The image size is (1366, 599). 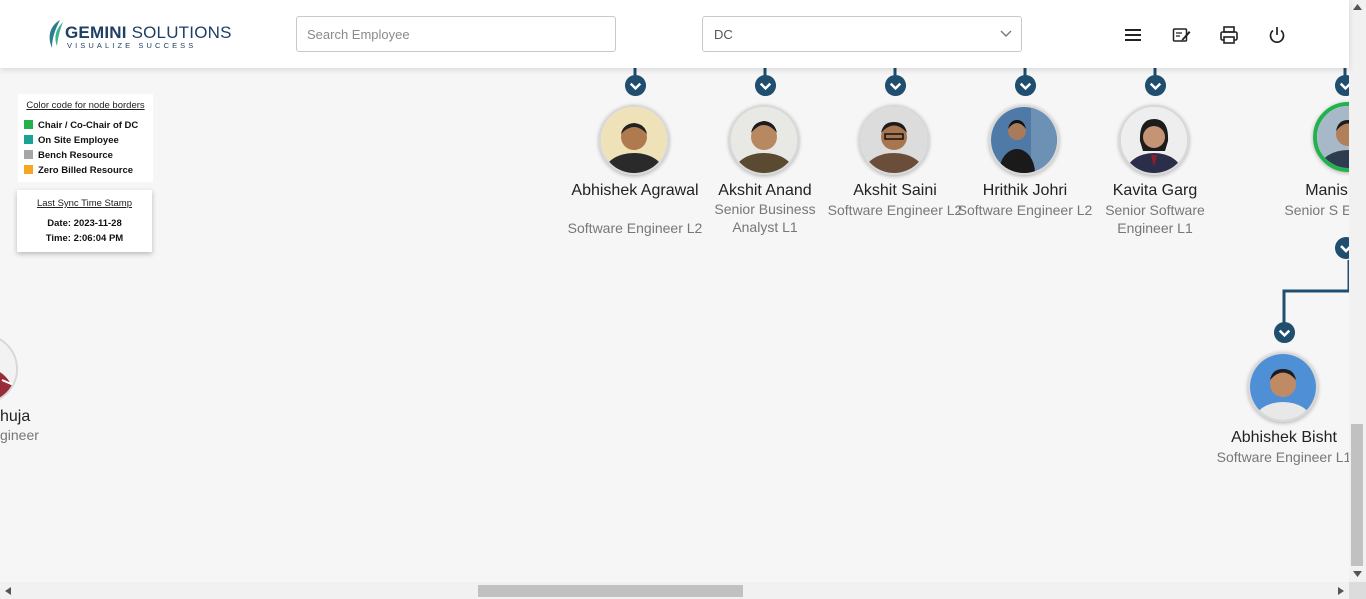 I want to click on scroll-up-arrow-icon, so click(x=1357, y=7).